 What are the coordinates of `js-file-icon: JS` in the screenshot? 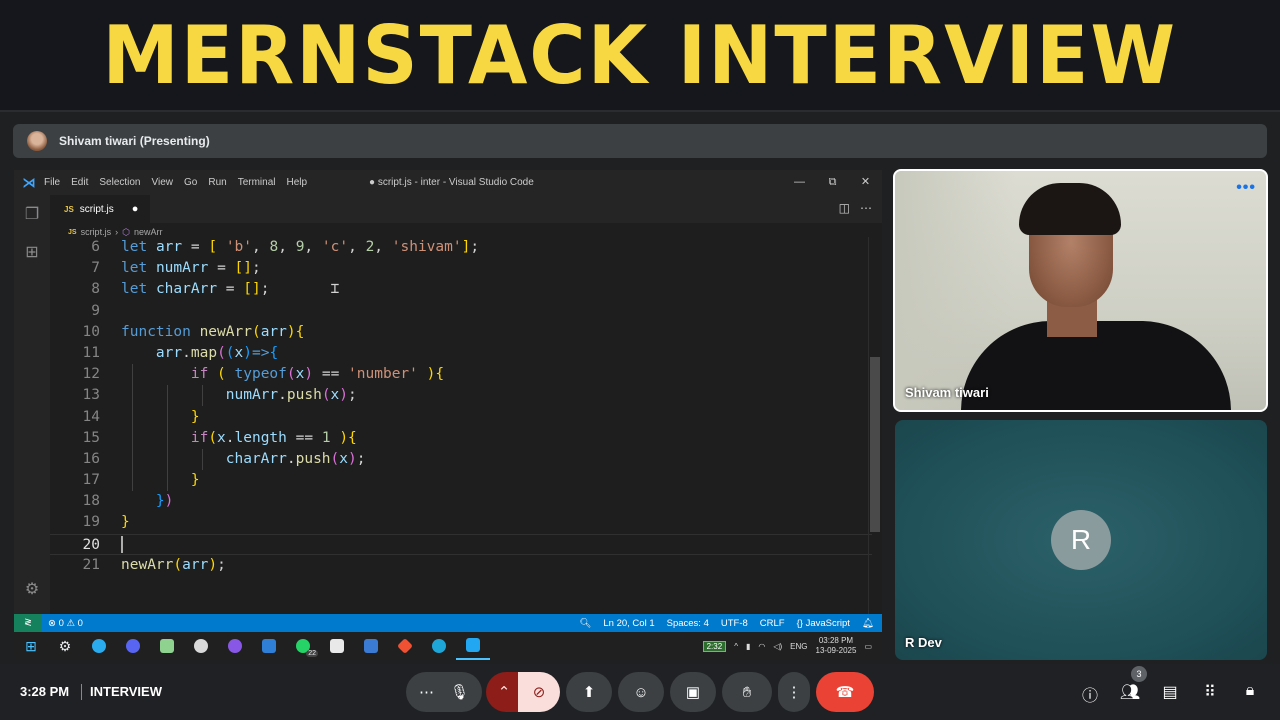 It's located at (69, 209).